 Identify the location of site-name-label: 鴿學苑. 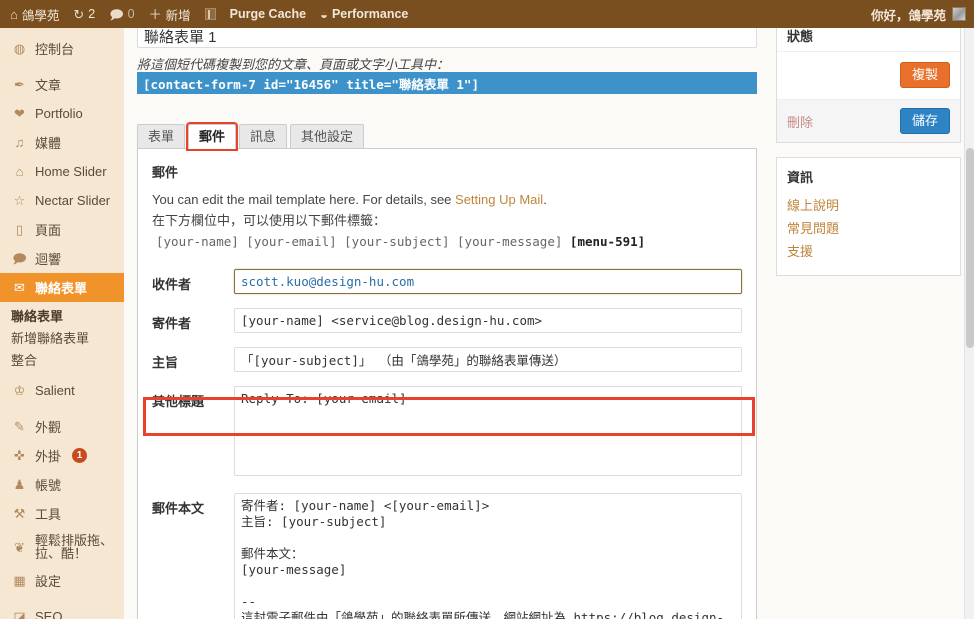
(40, 15).